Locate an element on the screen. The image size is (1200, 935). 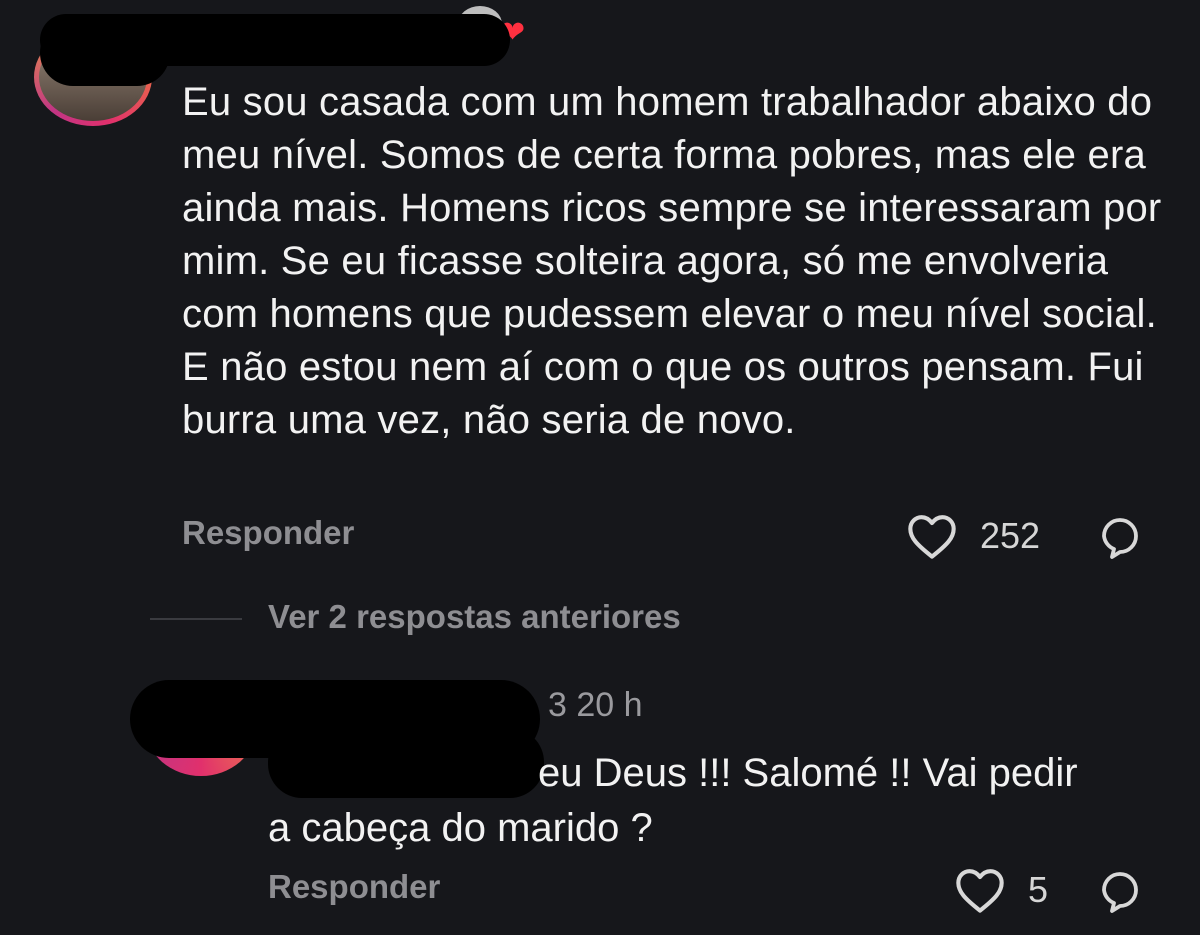
heart-outline-icon is located at coordinates (932, 538).